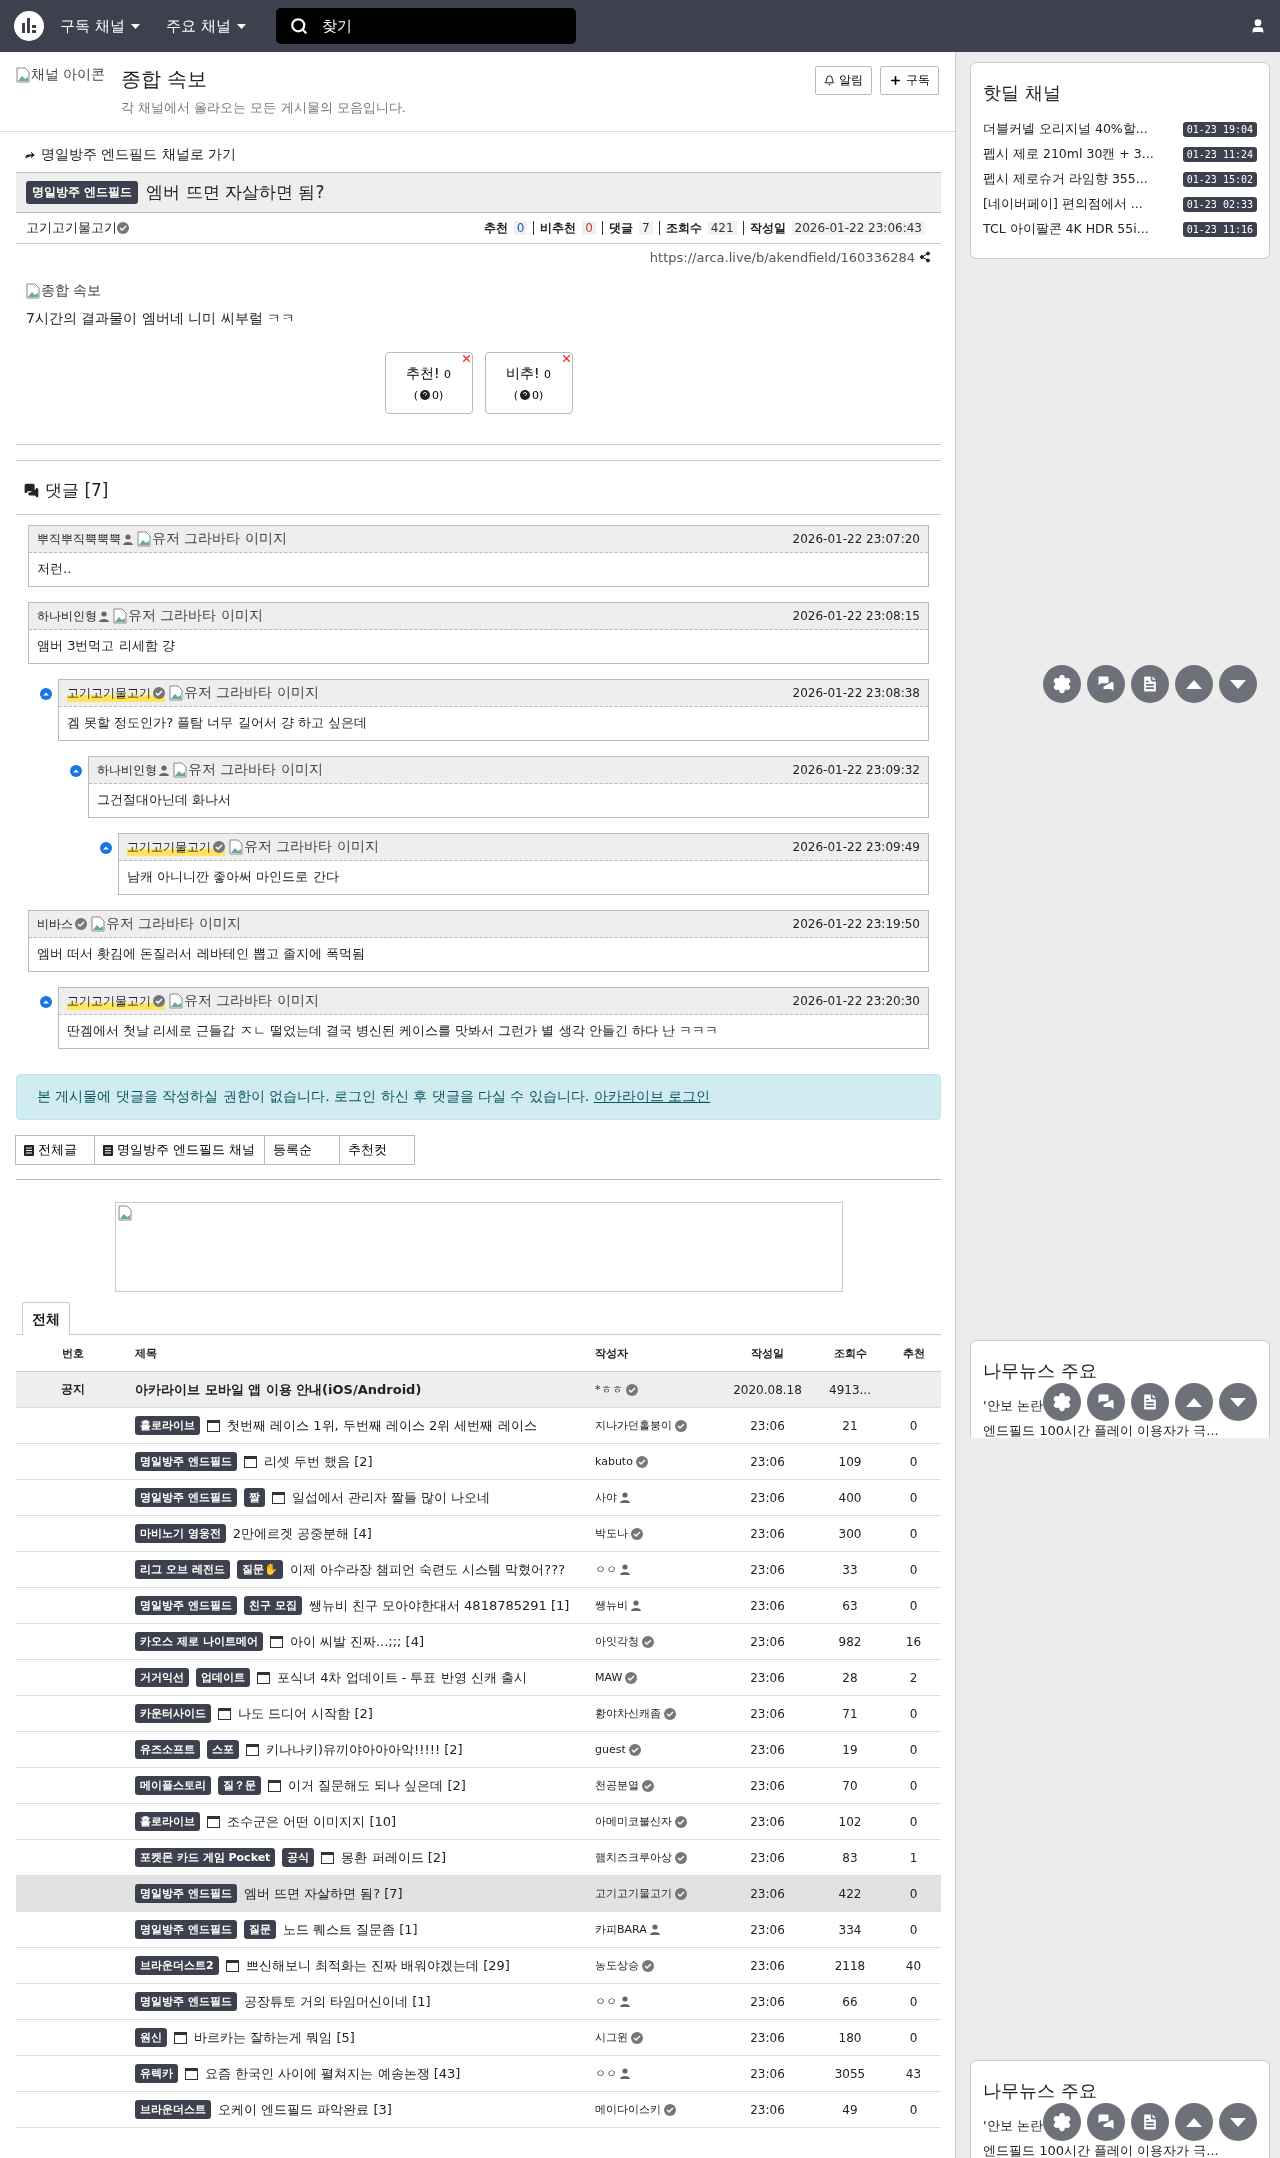  Describe the element at coordinates (652, 1096) in the screenshot. I see `login-link: 아카라이브 로그인` at that location.